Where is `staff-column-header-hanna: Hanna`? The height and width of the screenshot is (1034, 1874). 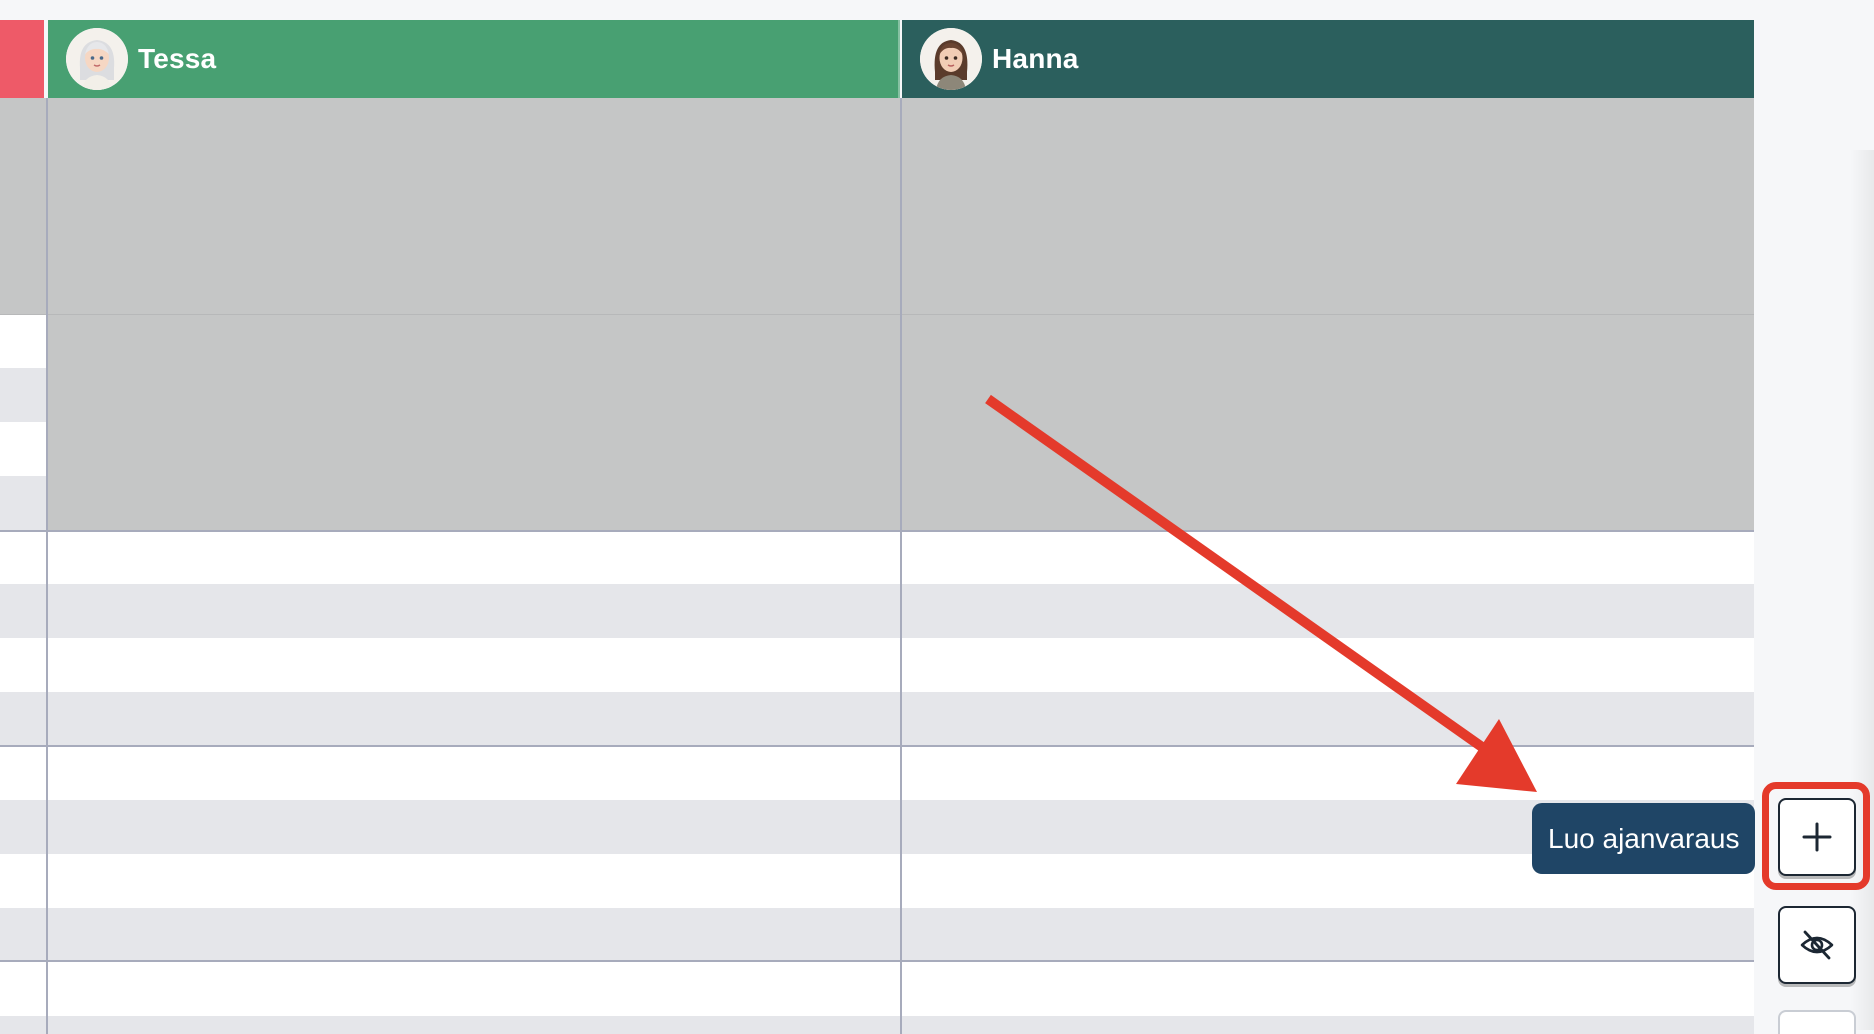 staff-column-header-hanna: Hanna is located at coordinates (1328, 59).